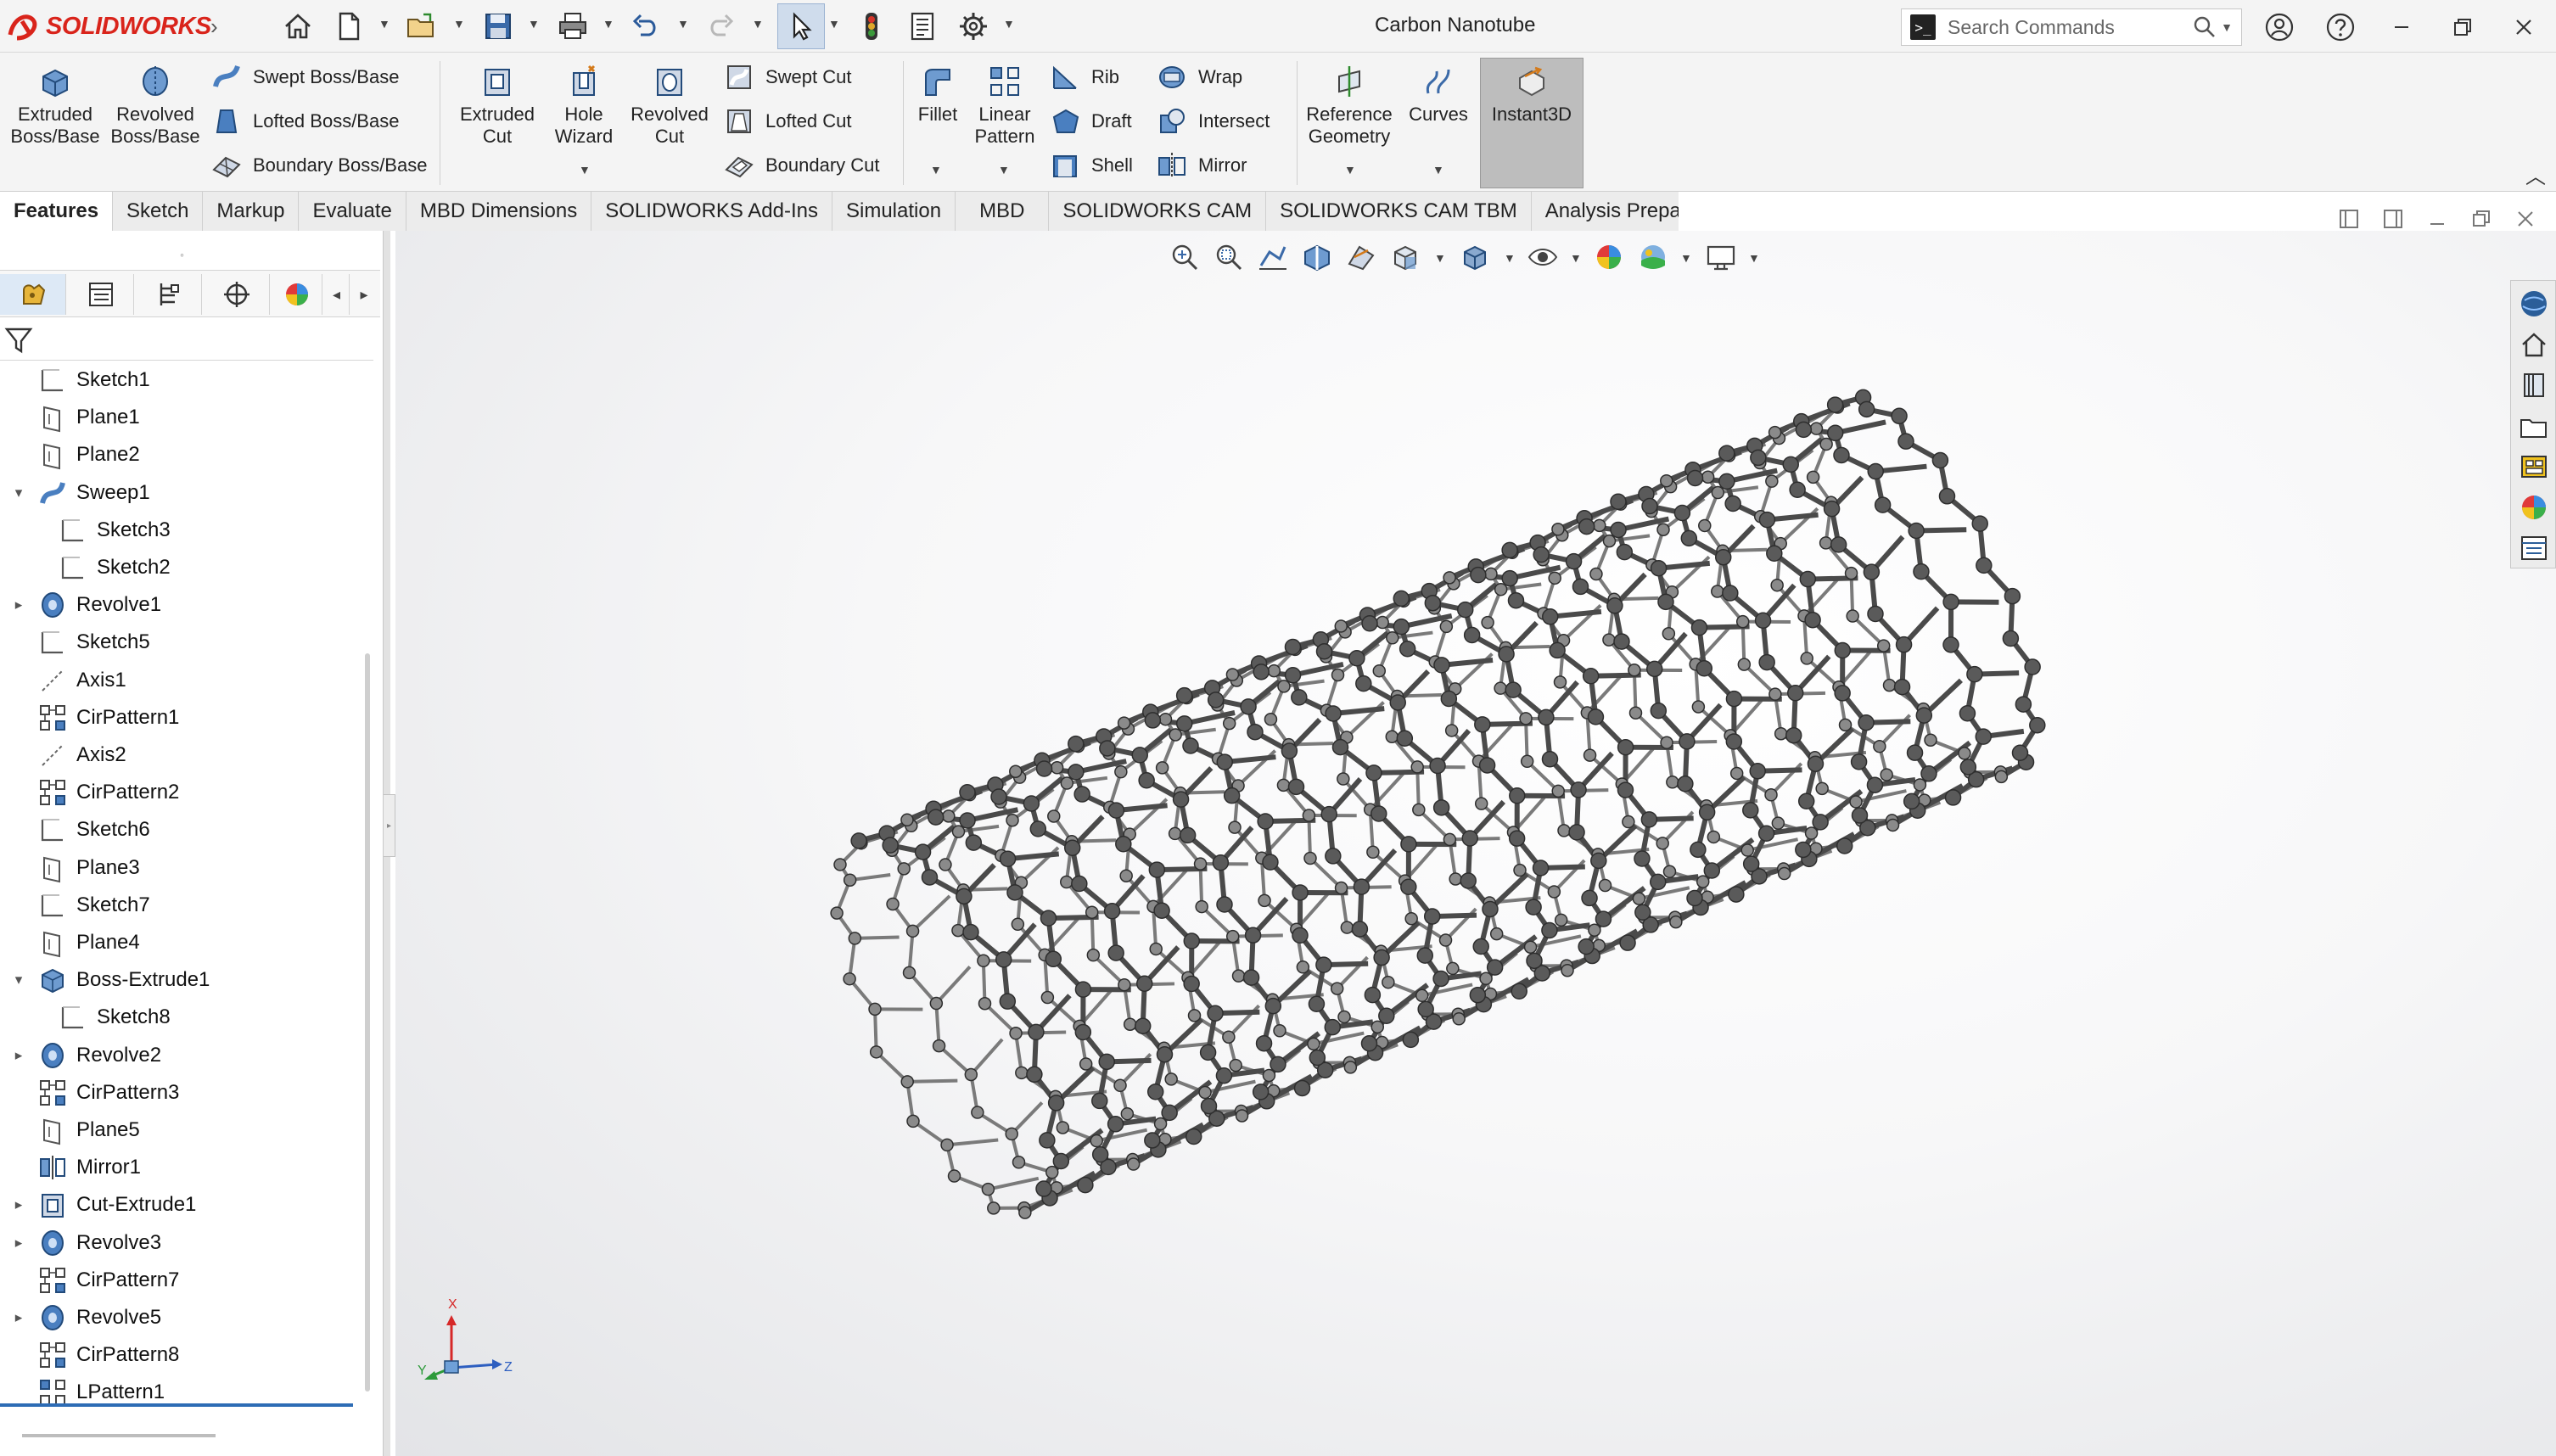  Describe the element at coordinates (389, 826) in the screenshot. I see `panel-collapse-handle: ▸` at that location.